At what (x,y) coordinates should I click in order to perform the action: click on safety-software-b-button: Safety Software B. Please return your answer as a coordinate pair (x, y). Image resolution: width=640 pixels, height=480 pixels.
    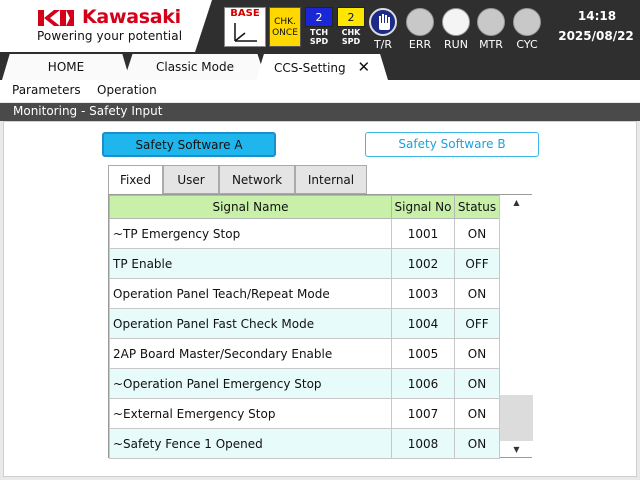
    Looking at the image, I should click on (452, 144).